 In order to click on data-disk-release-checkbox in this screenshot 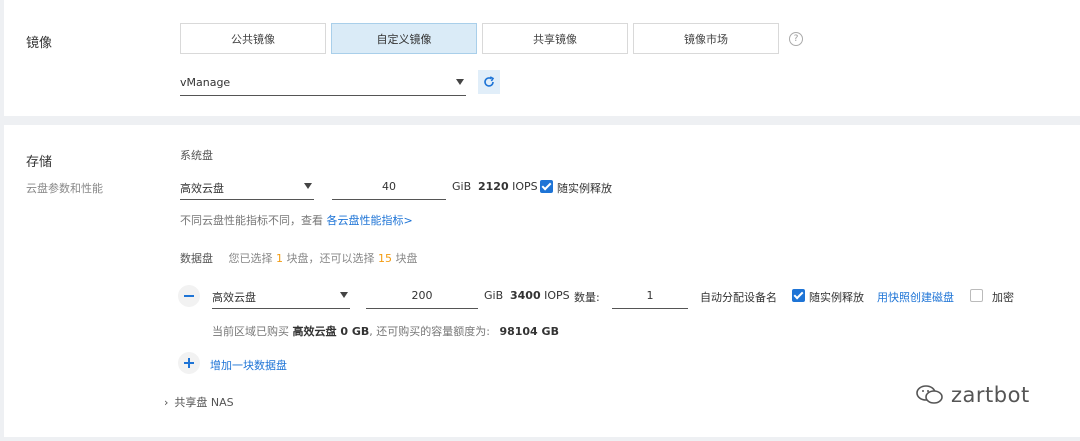, I will do `click(798, 295)`.